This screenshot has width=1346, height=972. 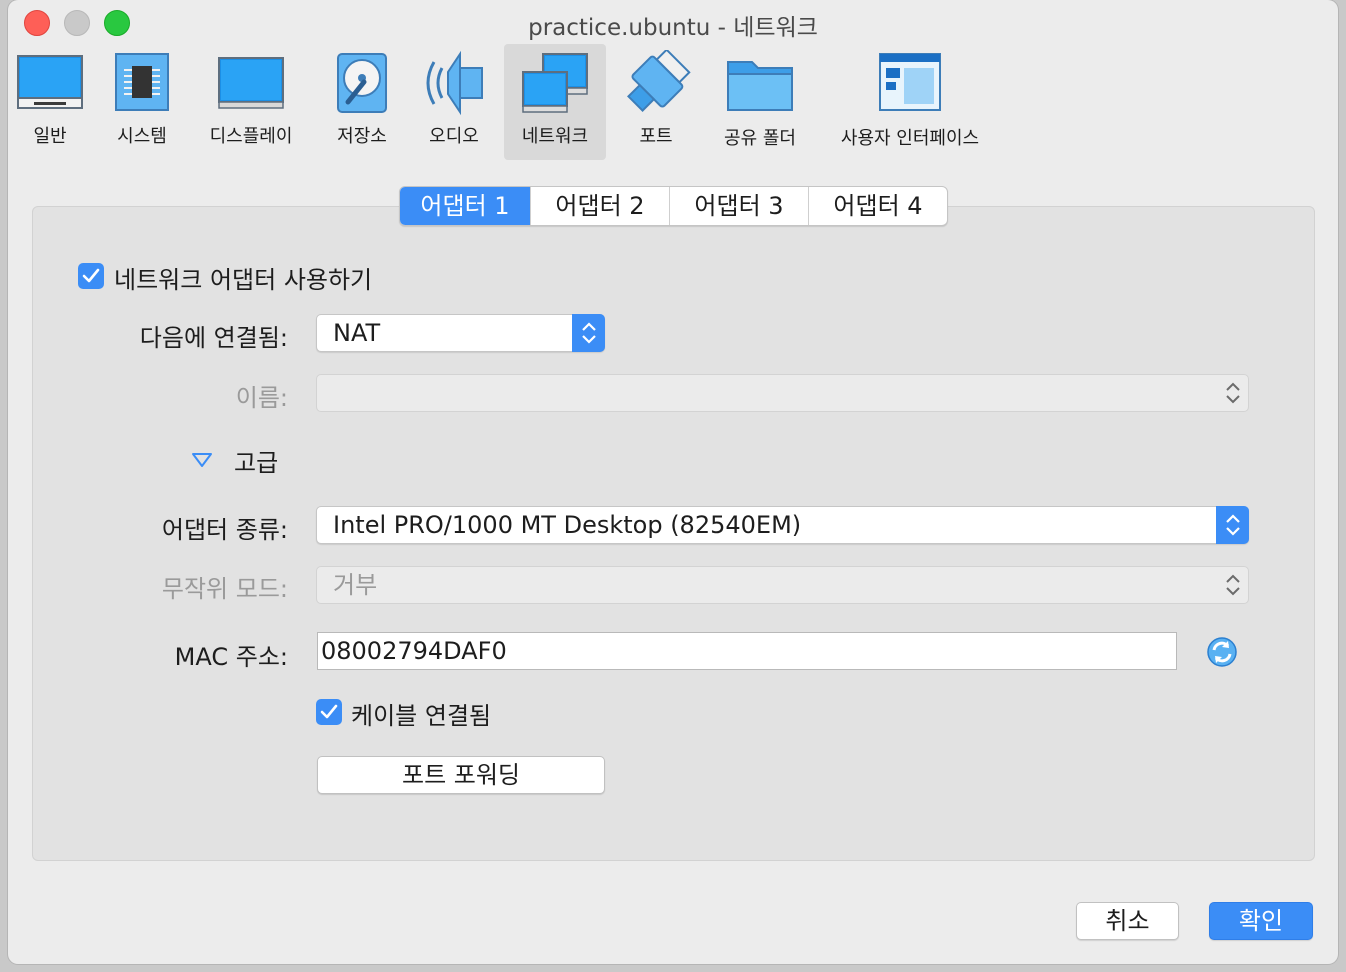 I want to click on attached-to-value: NAT, so click(x=357, y=333).